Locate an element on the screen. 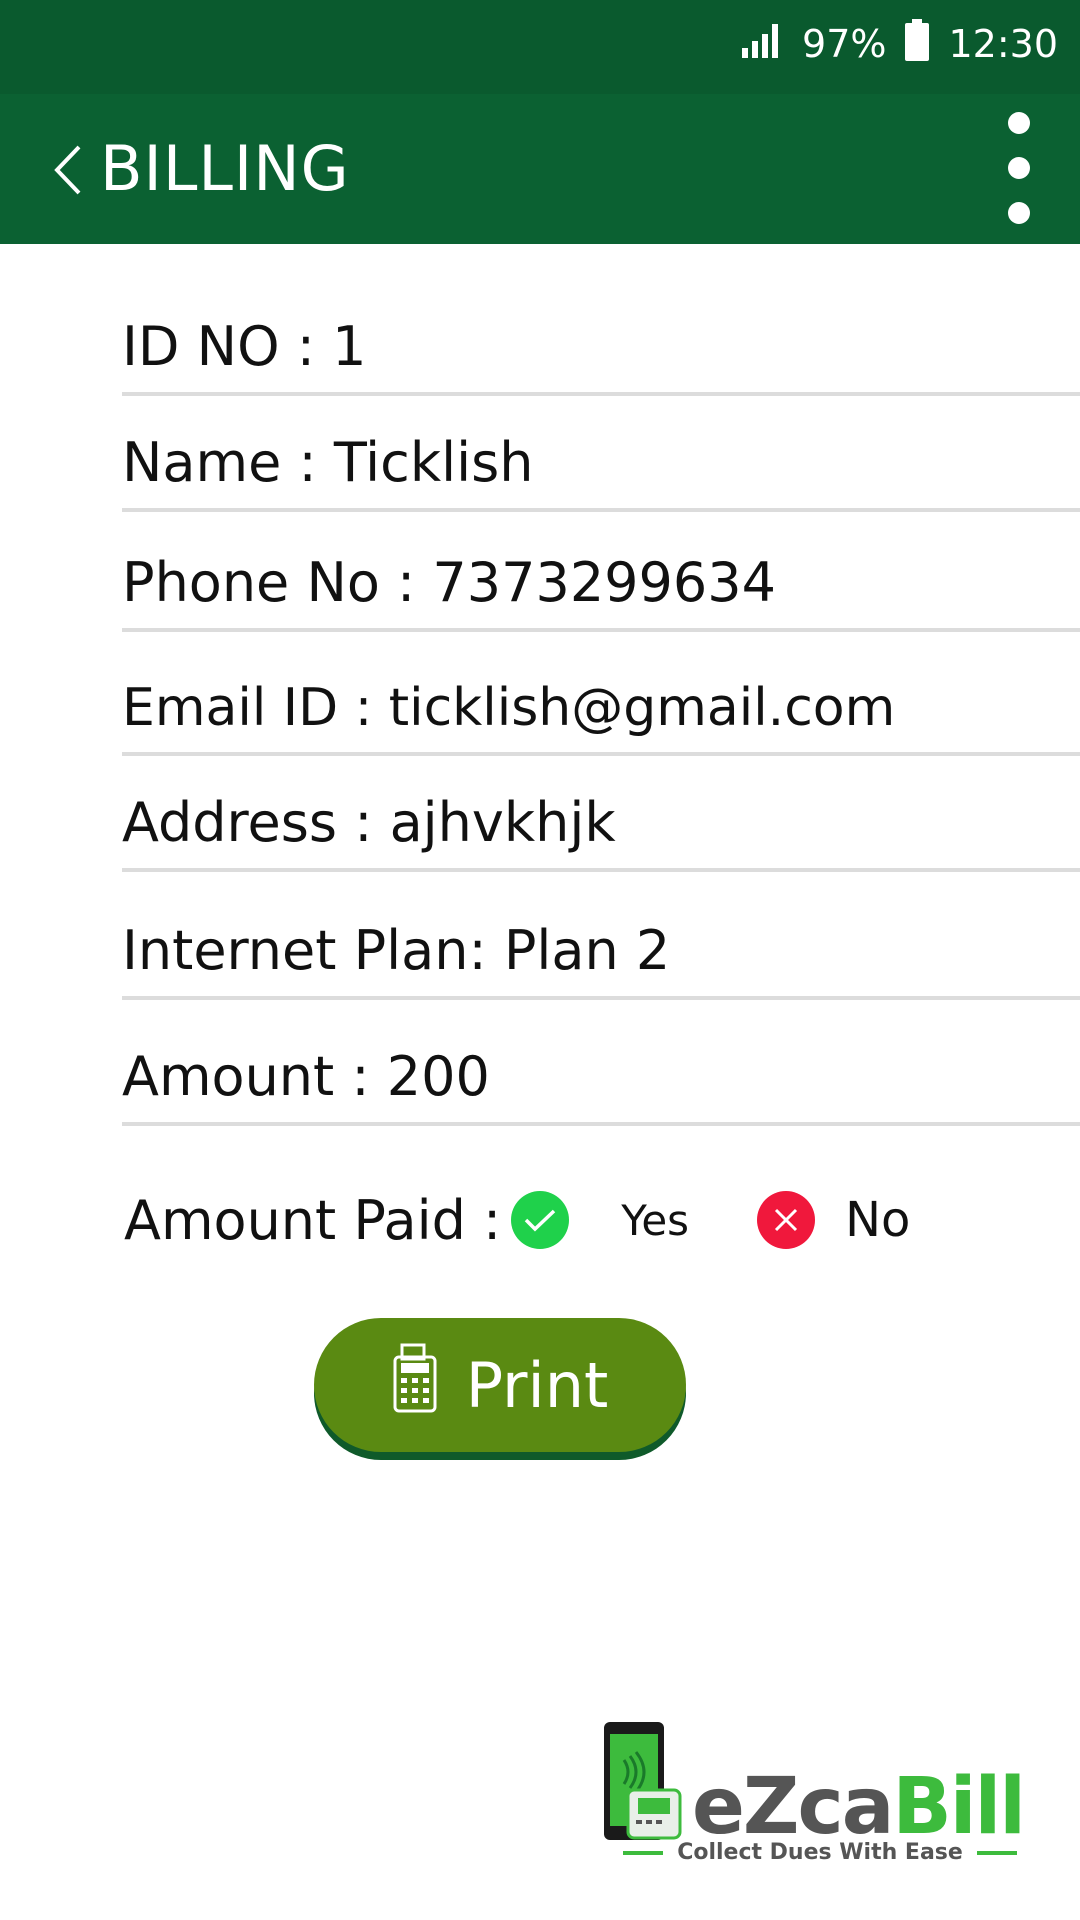 Image resolution: width=1080 pixels, height=1920 pixels. app-bar: BILLING is located at coordinates (540, 169).